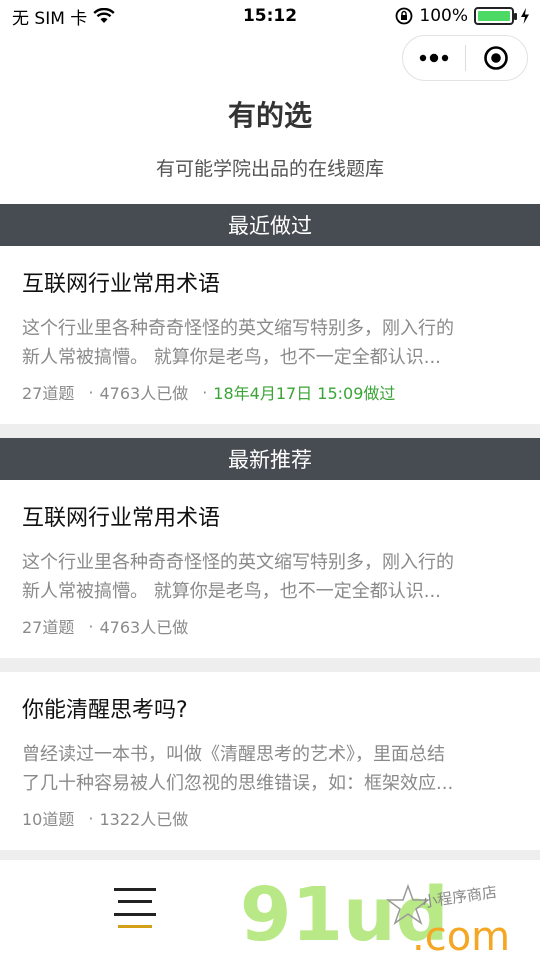  What do you see at coordinates (461, 935) in the screenshot?
I see `watermark-domain: .com` at bounding box center [461, 935].